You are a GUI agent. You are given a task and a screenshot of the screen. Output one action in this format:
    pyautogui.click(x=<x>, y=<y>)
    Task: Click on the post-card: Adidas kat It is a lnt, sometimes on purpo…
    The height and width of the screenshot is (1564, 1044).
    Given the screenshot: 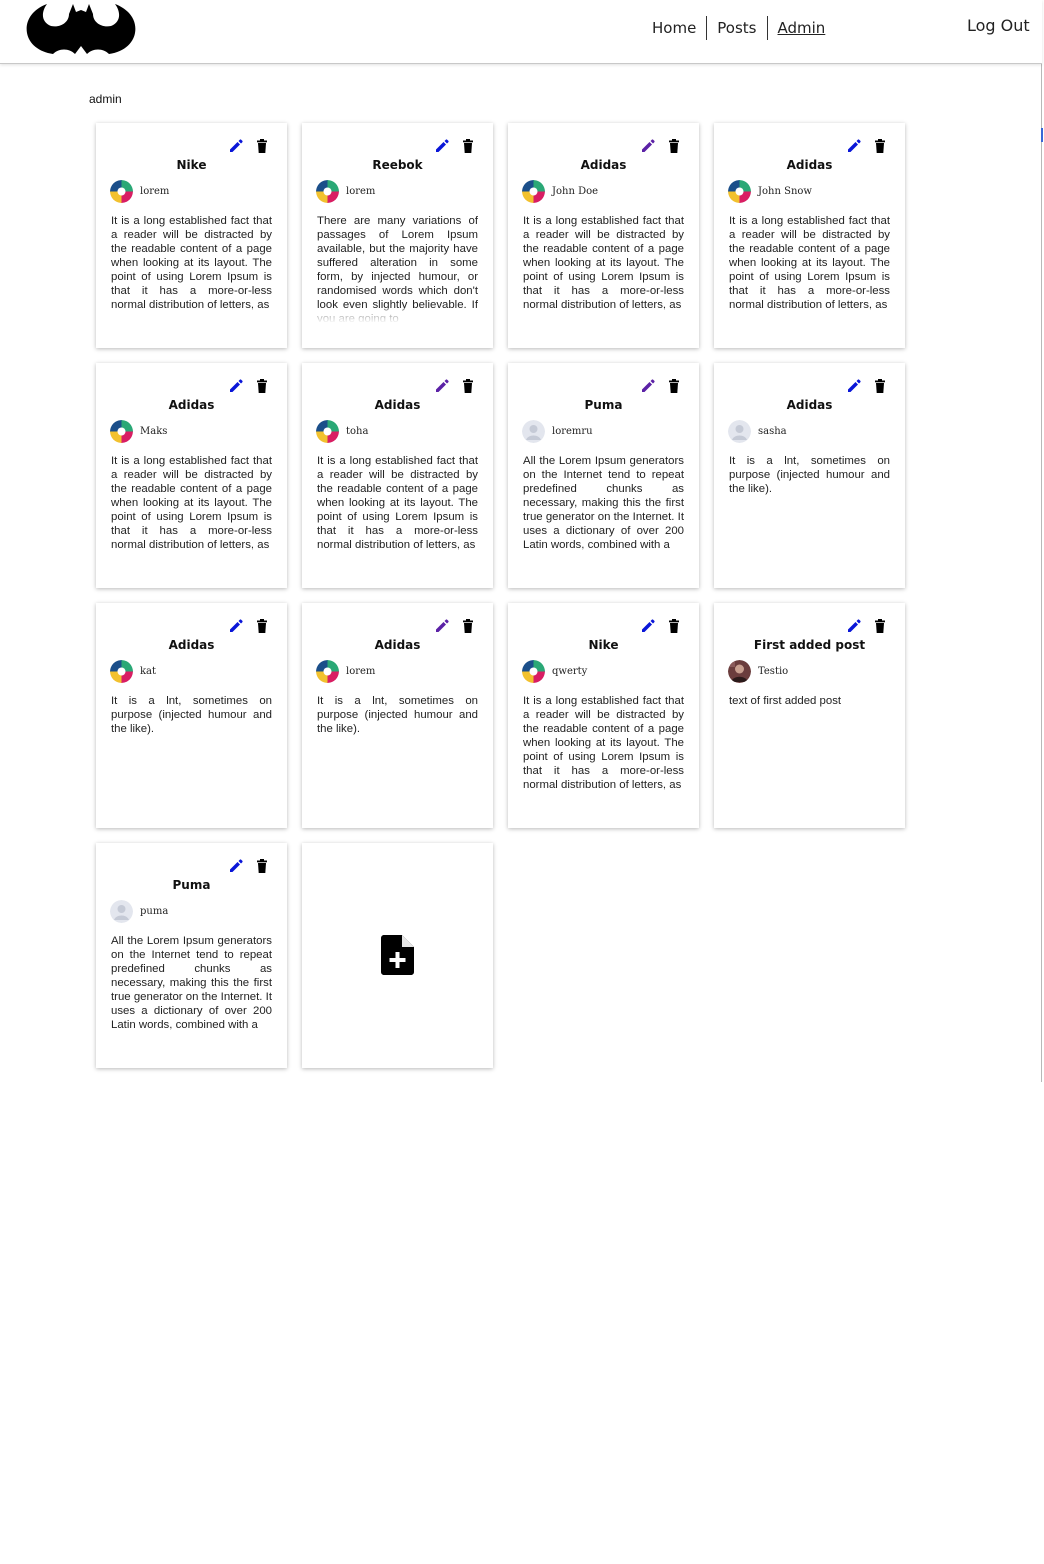 What is the action you would take?
    pyautogui.click(x=191, y=715)
    